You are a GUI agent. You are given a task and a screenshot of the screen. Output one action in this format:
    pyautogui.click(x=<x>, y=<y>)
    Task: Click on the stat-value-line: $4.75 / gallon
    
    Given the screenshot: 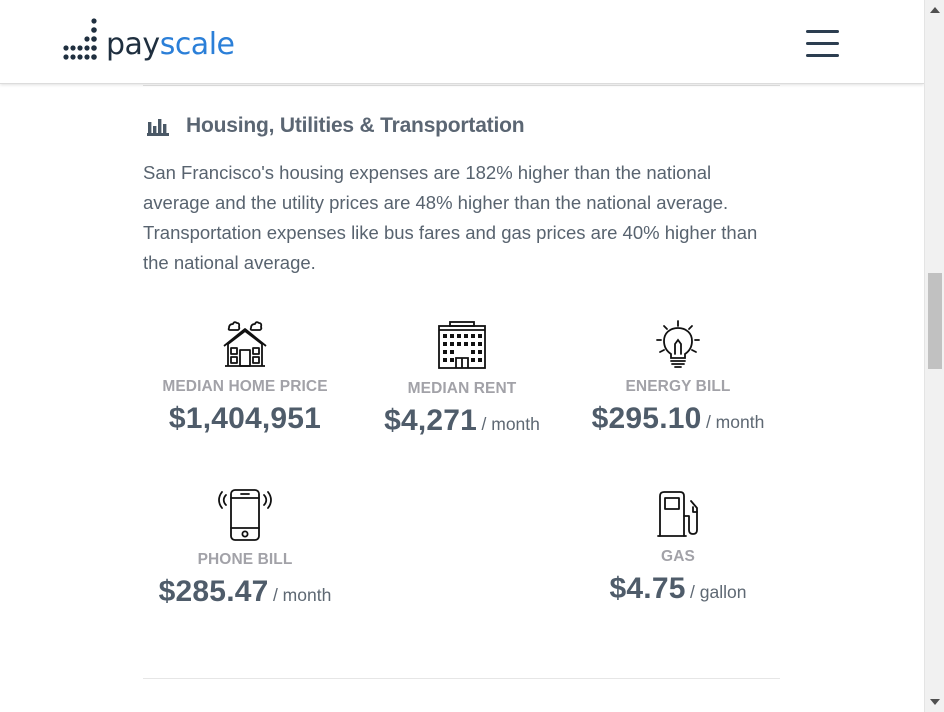 What is the action you would take?
    pyautogui.click(x=678, y=589)
    